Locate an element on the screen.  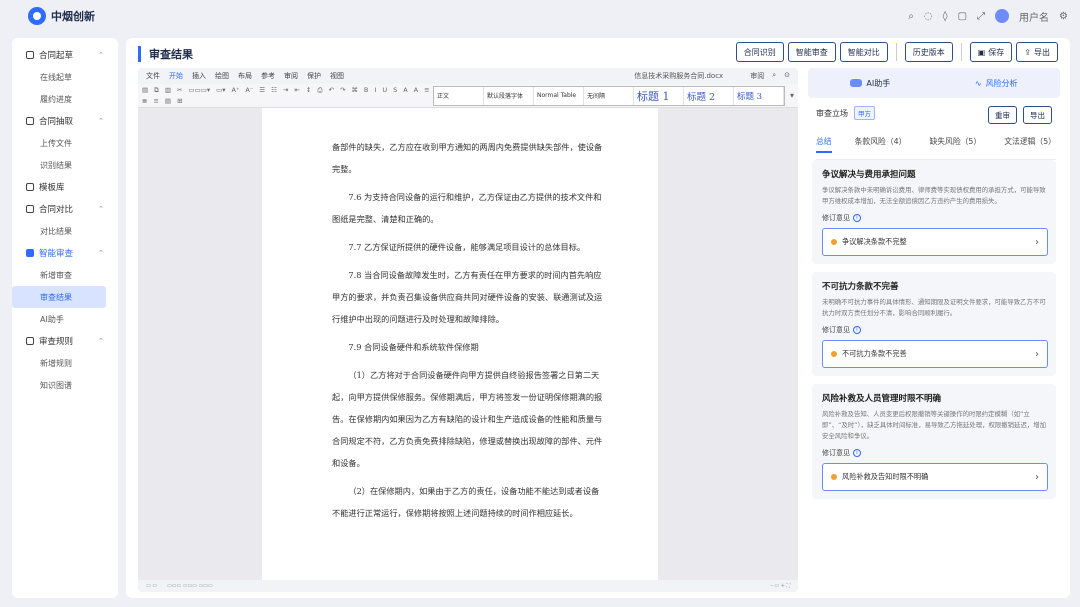
smart-review-button: 智能审查 is located at coordinates (811, 52).